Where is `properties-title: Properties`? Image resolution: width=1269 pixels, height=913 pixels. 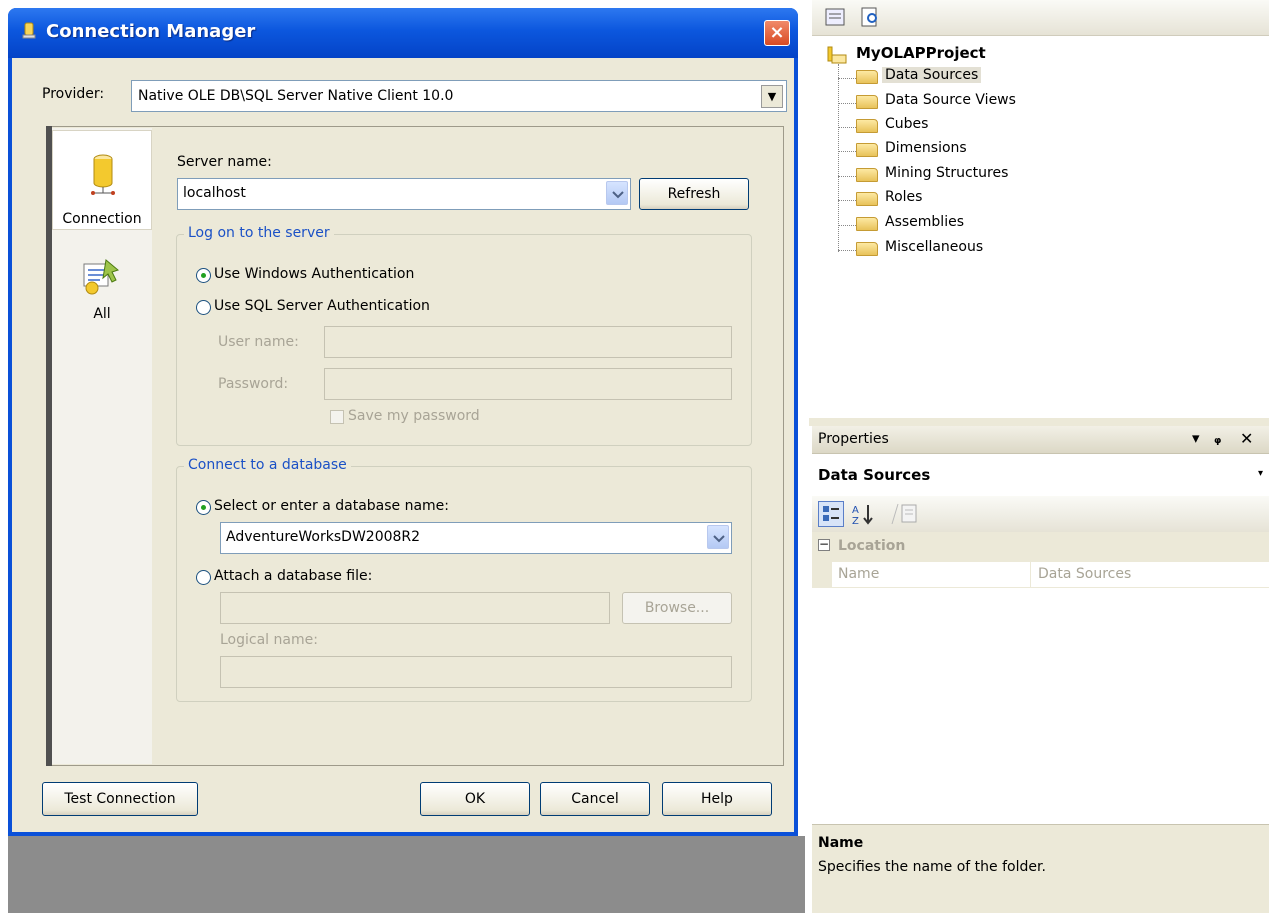
properties-title: Properties is located at coordinates (853, 439).